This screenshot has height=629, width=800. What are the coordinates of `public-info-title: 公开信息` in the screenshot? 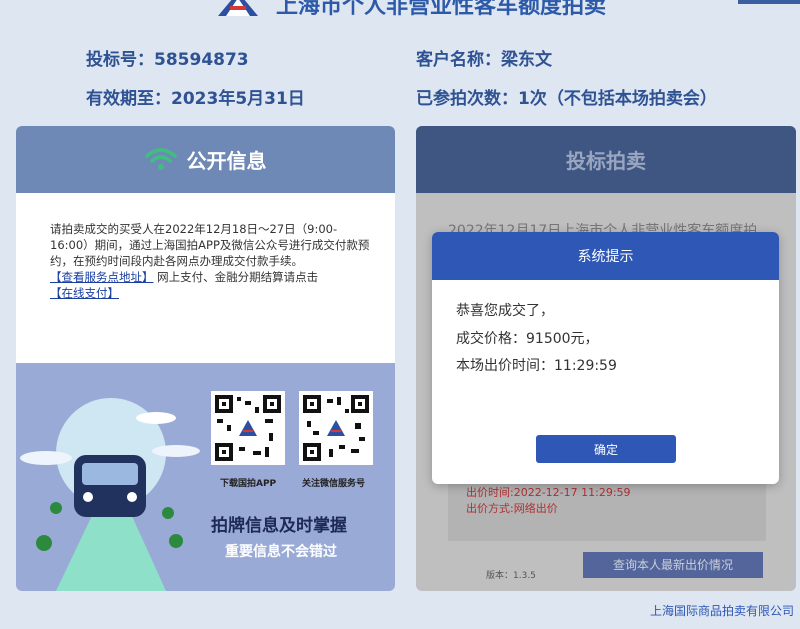 It's located at (226, 161).